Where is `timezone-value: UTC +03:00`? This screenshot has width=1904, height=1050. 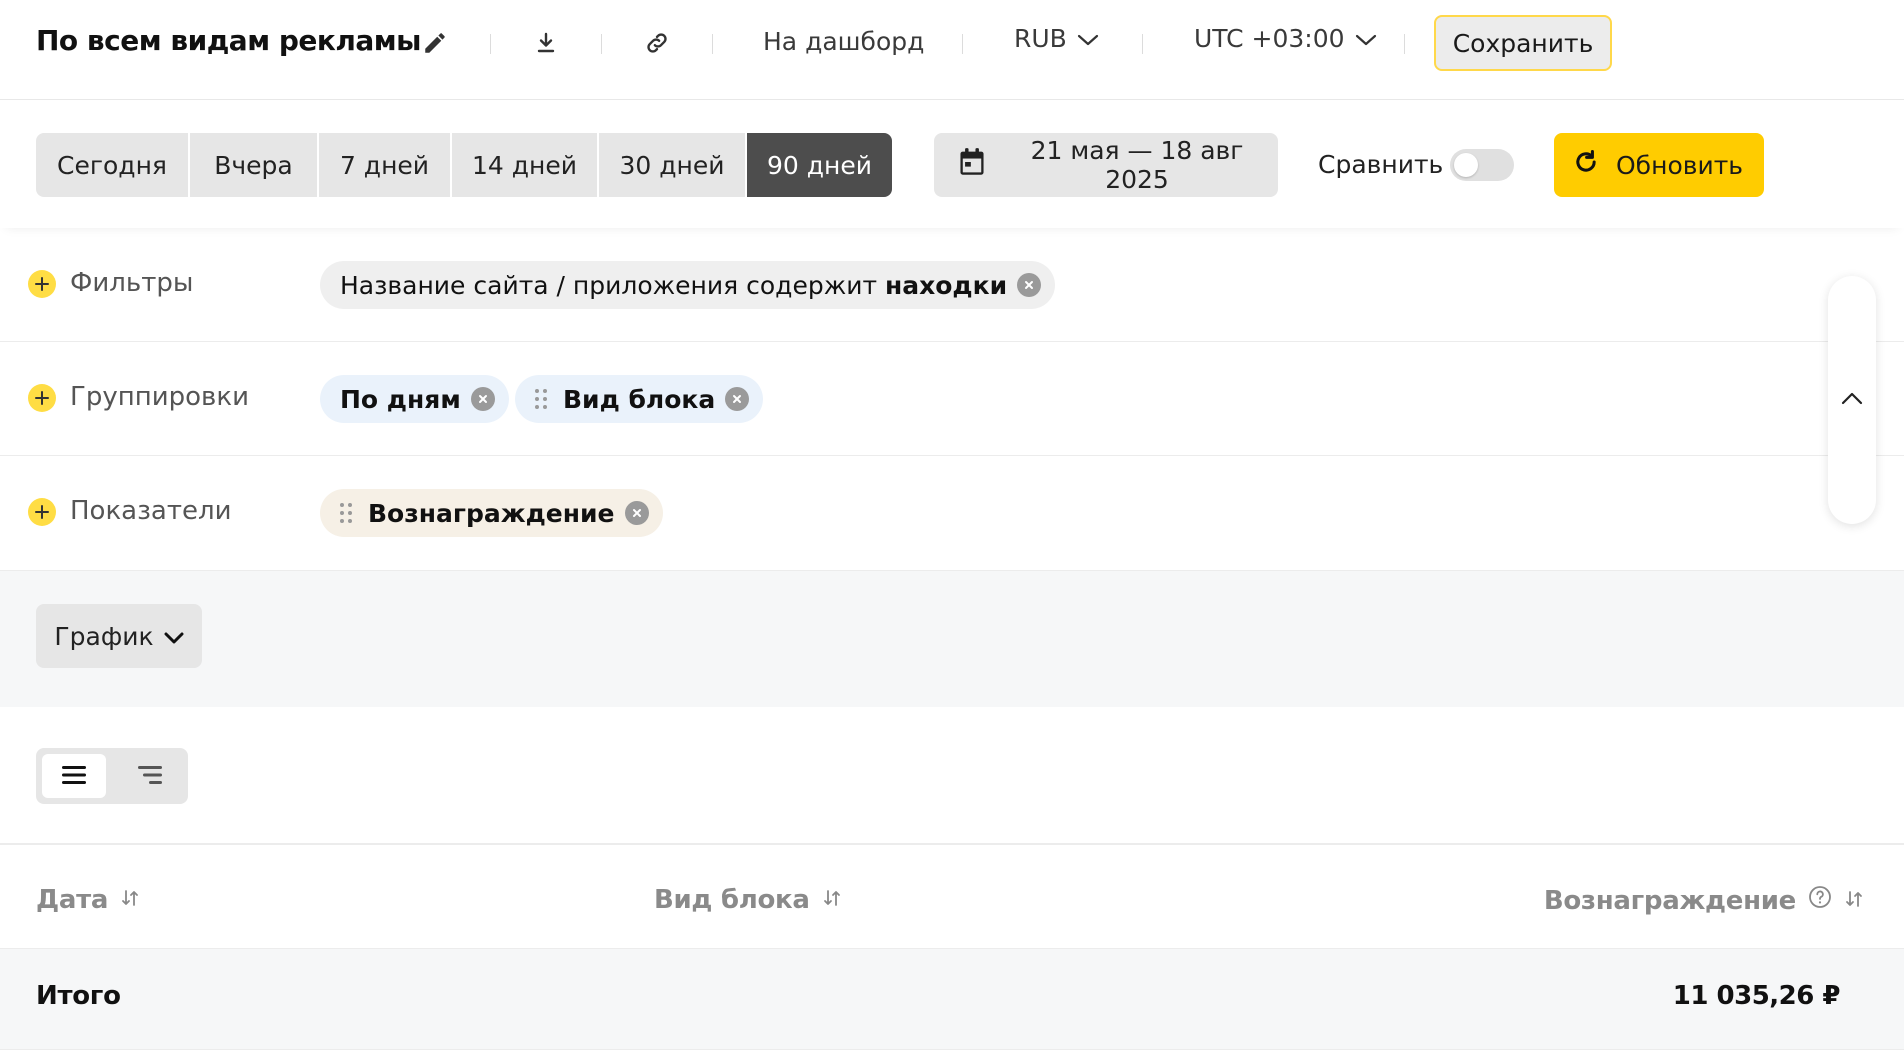 timezone-value: UTC +03:00 is located at coordinates (1269, 38).